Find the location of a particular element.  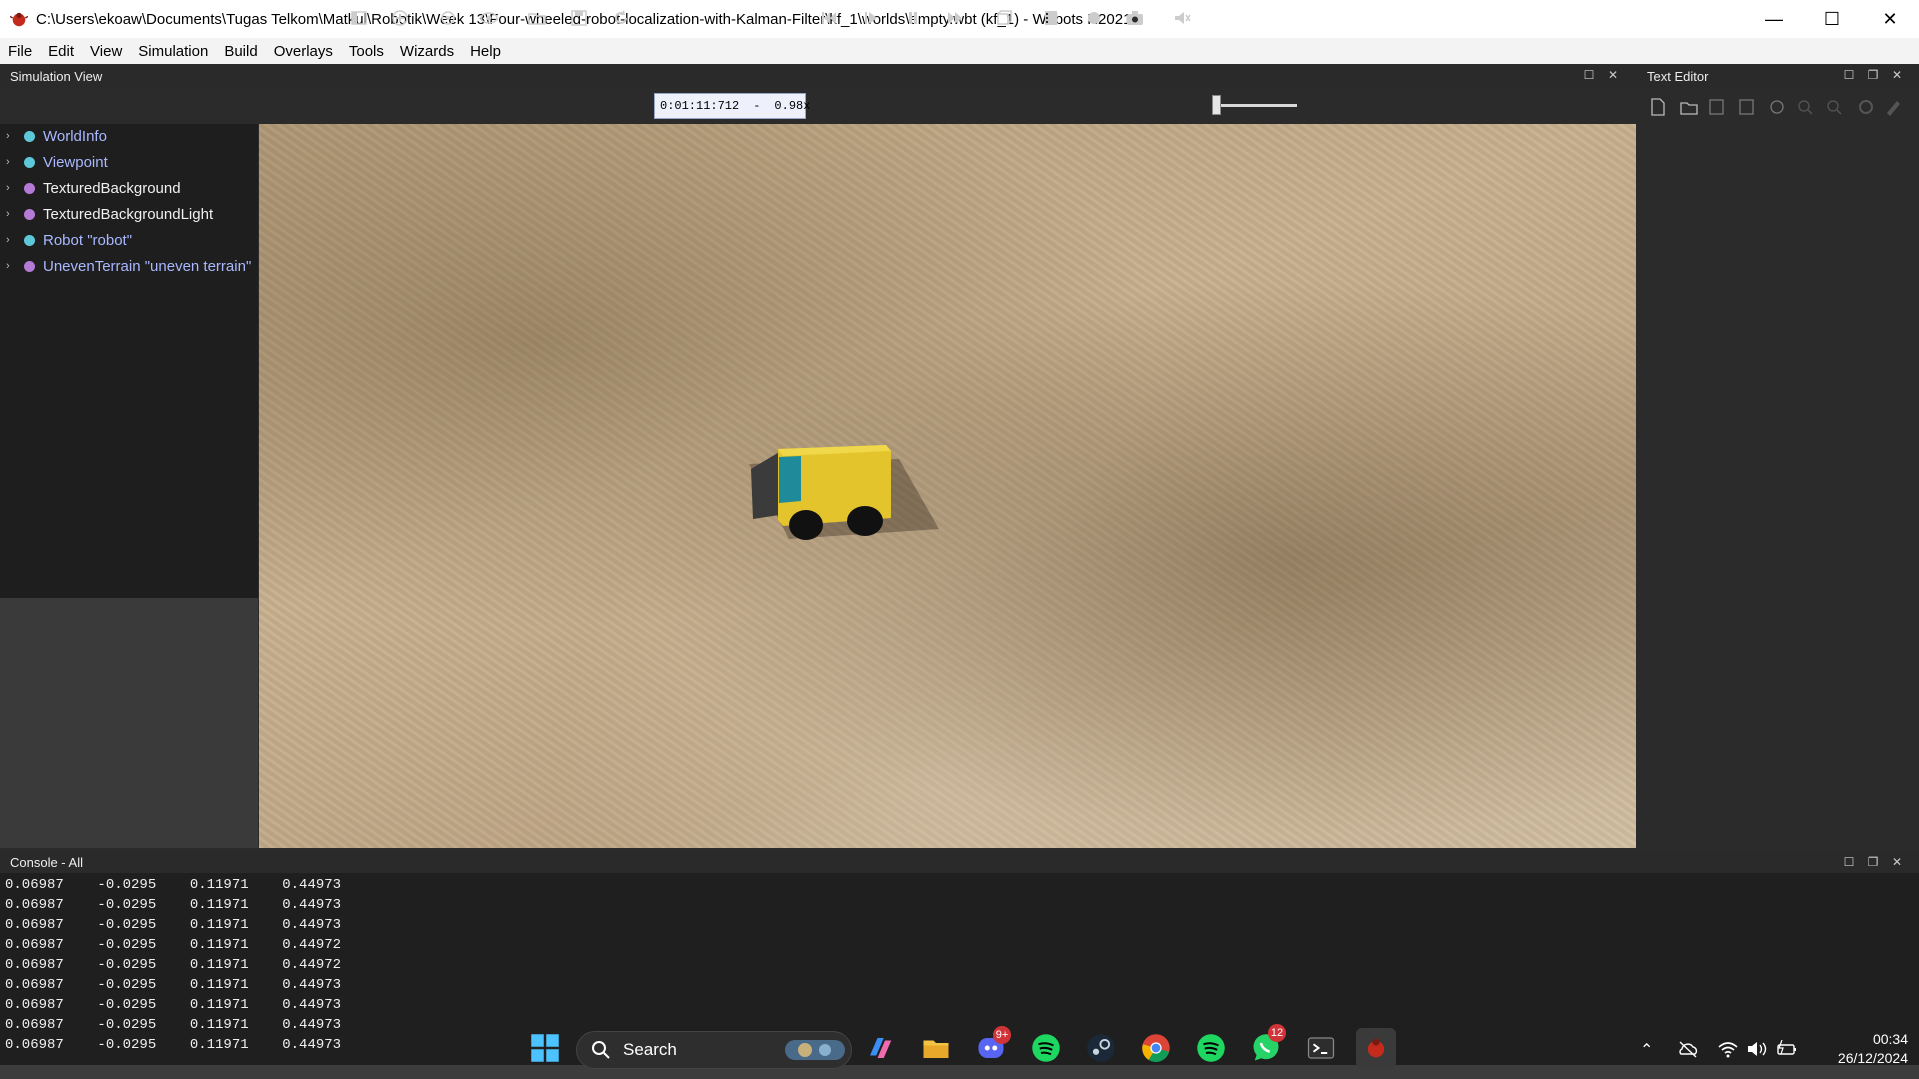

menu-file: File is located at coordinates (20, 51).